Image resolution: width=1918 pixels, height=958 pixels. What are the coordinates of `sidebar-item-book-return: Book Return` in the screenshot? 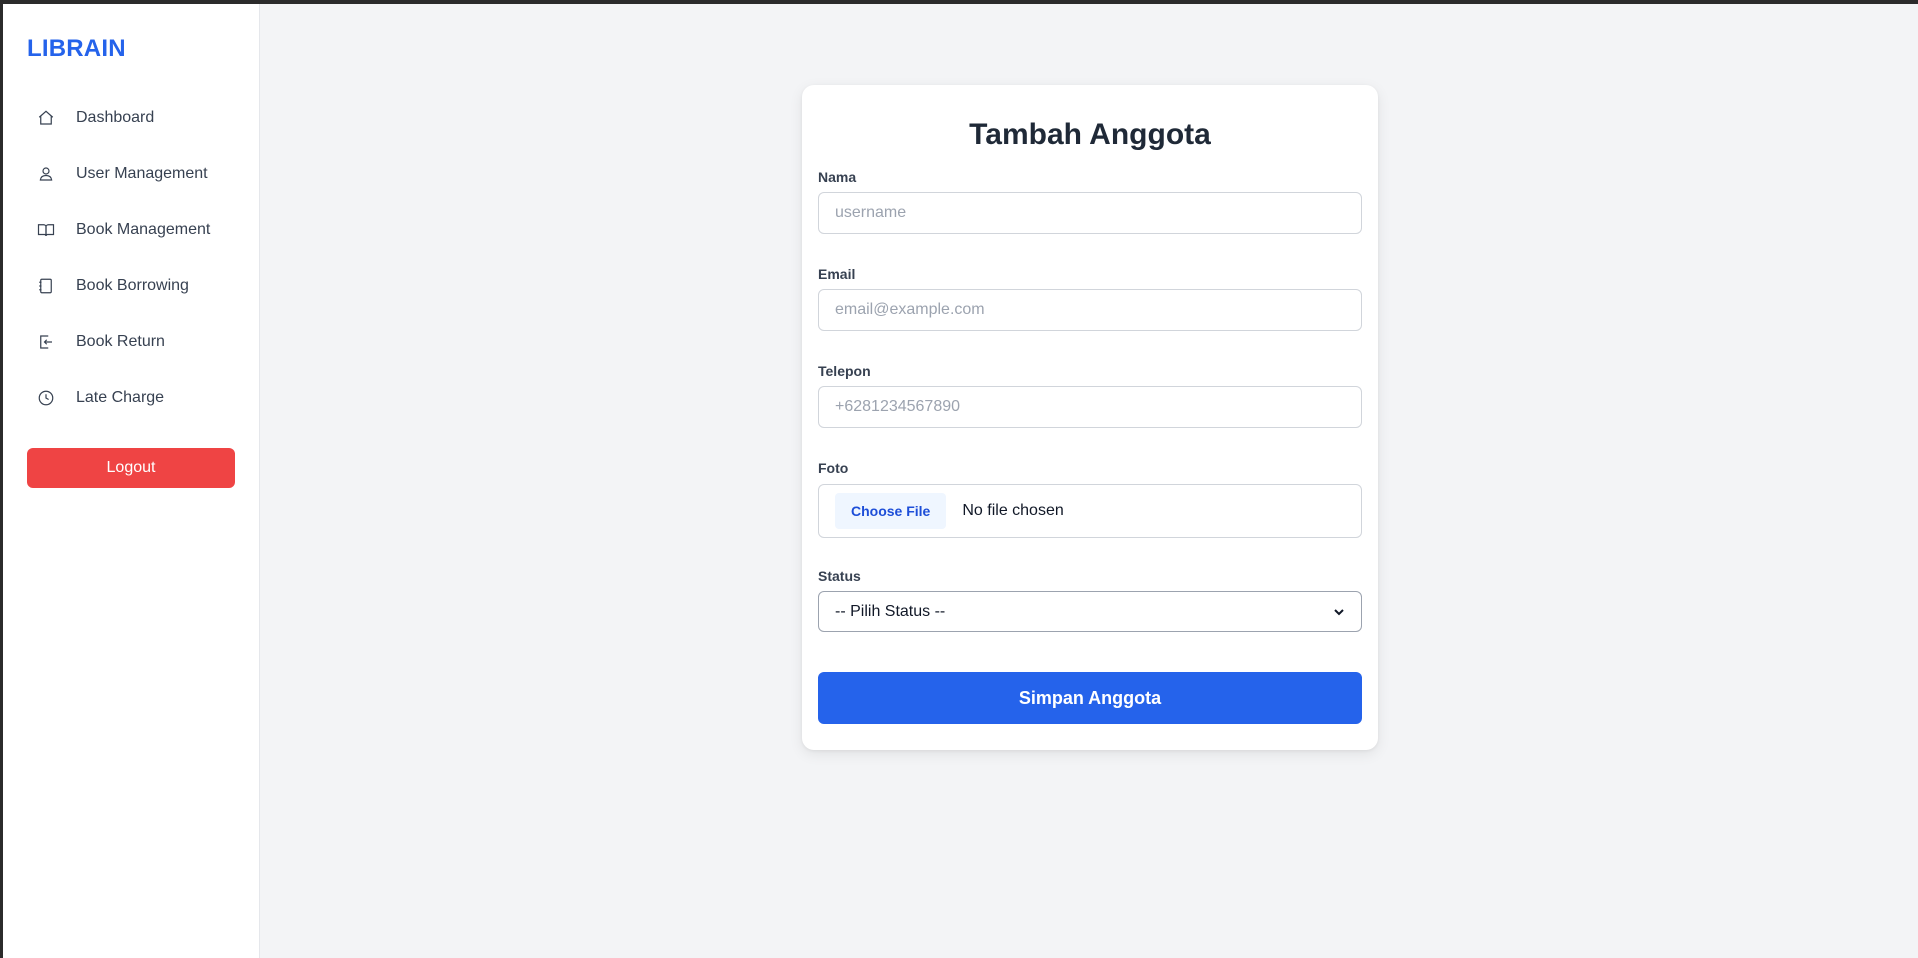 It's located at (131, 342).